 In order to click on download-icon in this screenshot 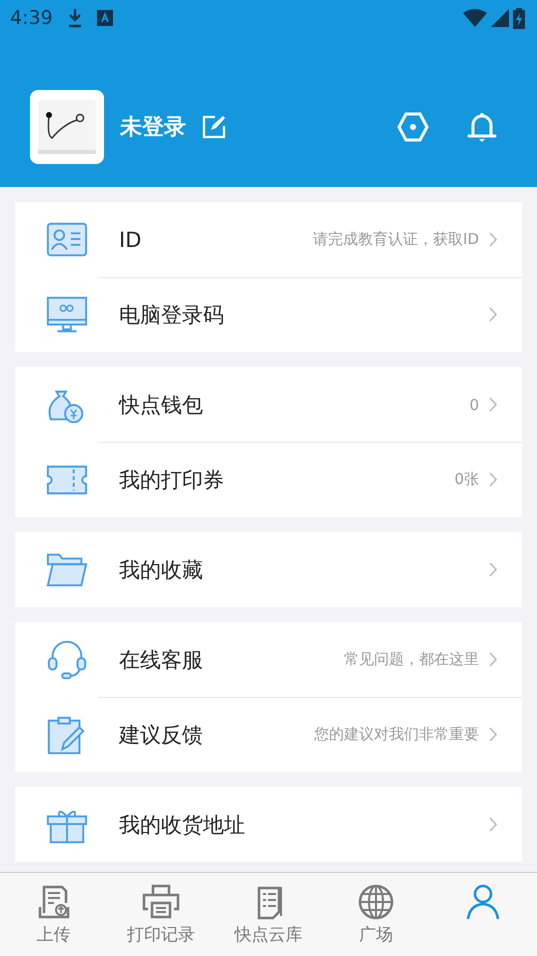, I will do `click(74, 18)`.